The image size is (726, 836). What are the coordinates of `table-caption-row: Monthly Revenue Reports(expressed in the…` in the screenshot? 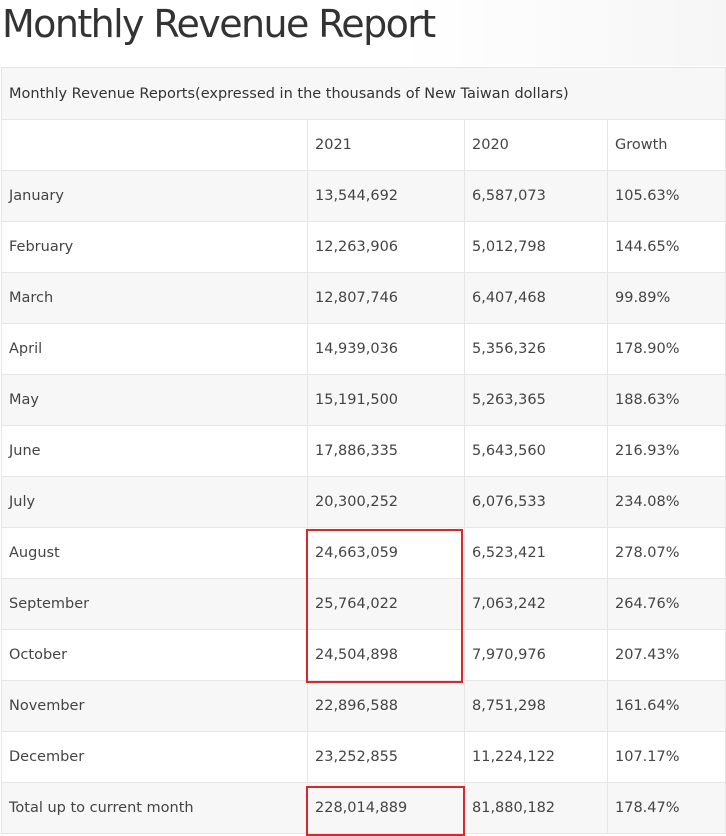 It's located at (363, 93).